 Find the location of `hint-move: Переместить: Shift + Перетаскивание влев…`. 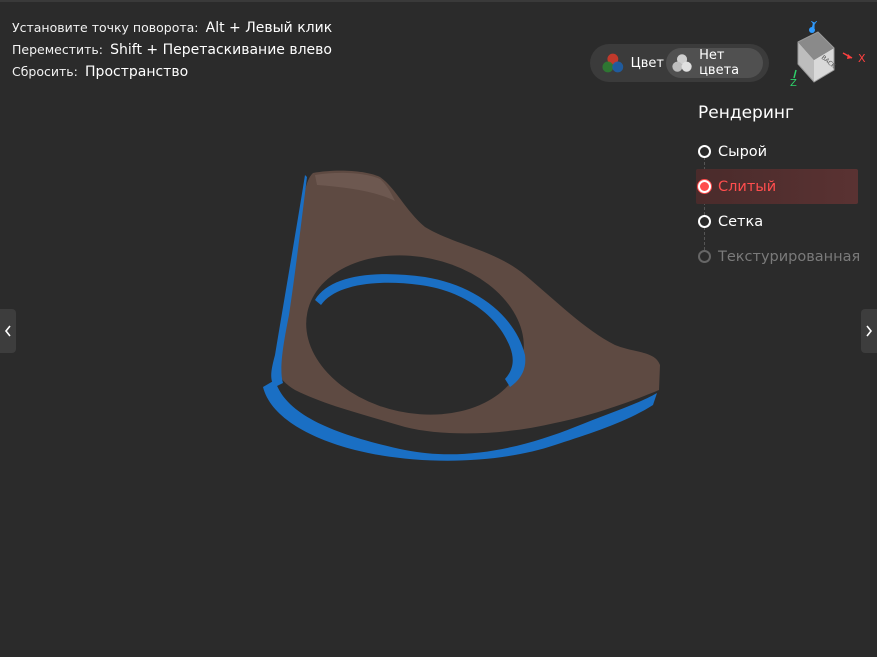

hint-move: Переместить: Shift + Перетаскивание влев… is located at coordinates (172, 50).